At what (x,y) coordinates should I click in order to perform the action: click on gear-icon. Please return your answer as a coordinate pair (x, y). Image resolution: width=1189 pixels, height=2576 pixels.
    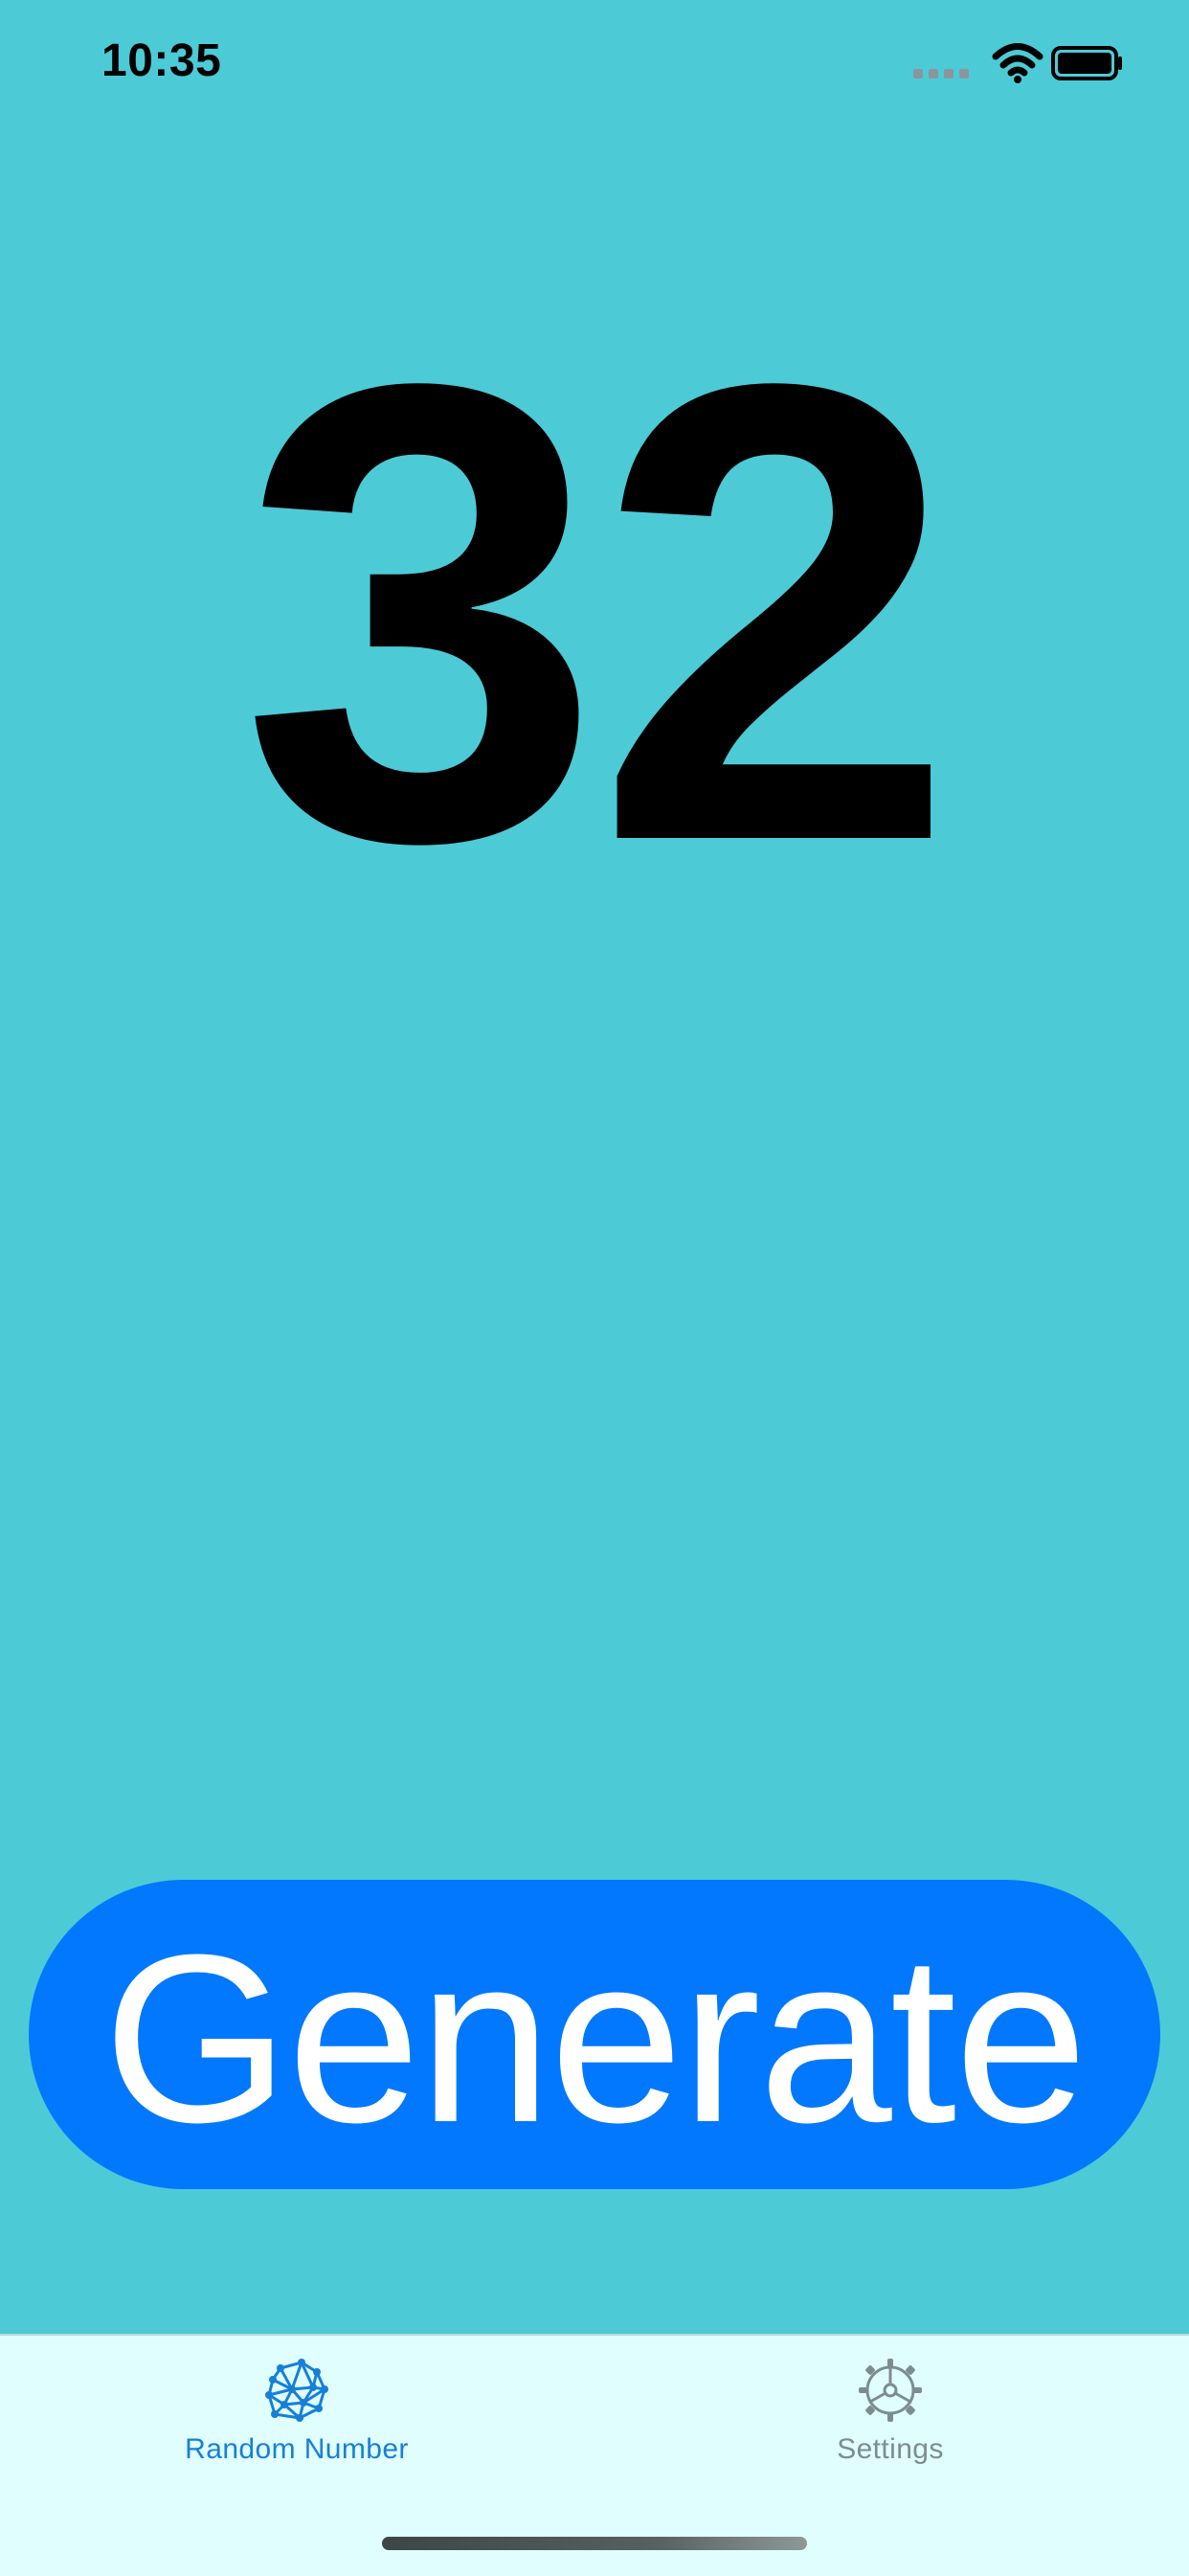
    Looking at the image, I should click on (890, 2390).